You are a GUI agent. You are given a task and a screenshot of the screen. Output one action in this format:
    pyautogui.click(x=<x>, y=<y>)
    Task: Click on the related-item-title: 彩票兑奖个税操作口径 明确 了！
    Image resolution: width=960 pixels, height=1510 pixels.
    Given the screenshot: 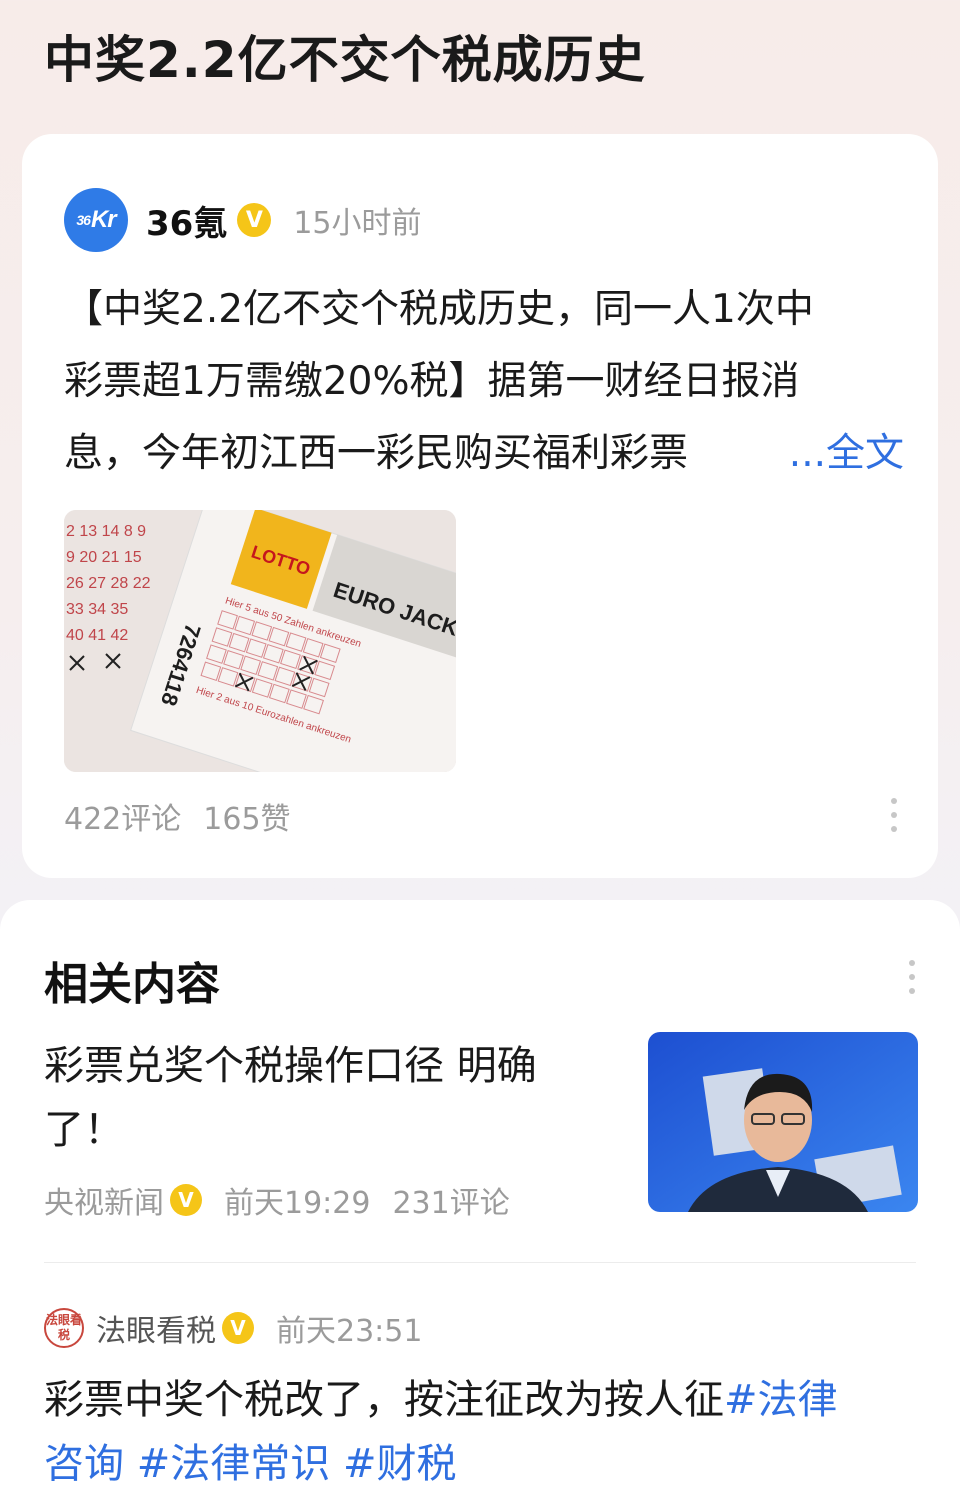 What is the action you would take?
    pyautogui.click(x=324, y=1098)
    